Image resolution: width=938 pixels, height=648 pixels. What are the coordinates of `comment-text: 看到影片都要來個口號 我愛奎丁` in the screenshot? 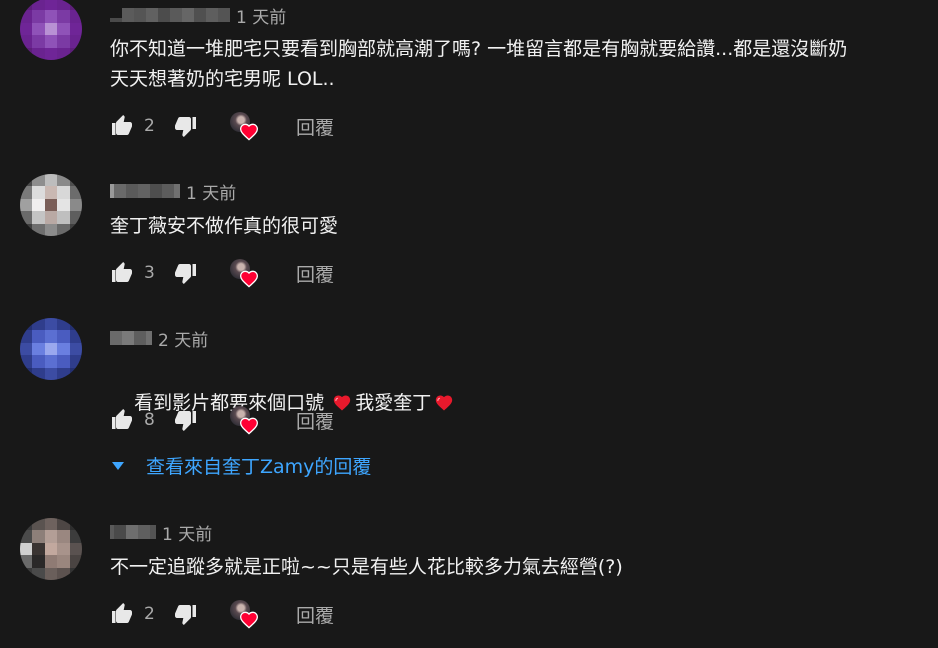 It's located at (283, 403).